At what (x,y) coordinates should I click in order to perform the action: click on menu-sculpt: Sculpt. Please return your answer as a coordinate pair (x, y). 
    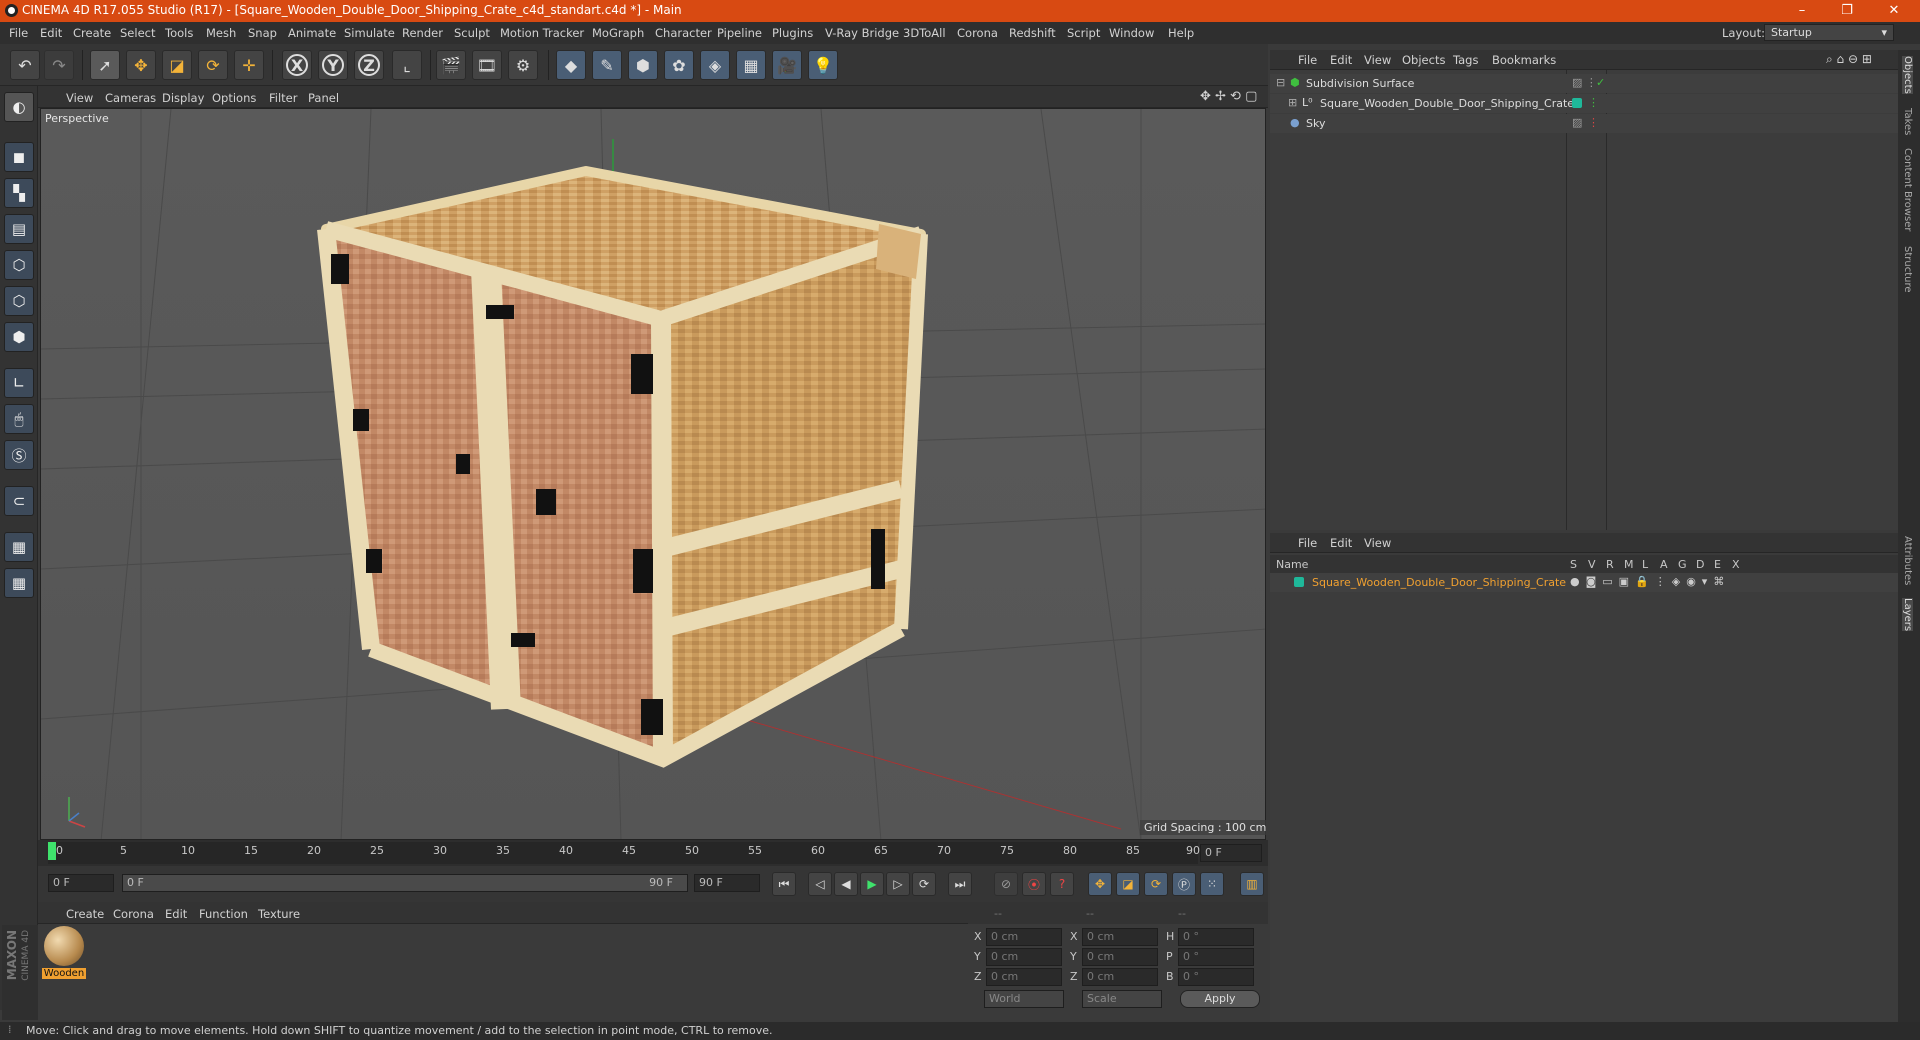
    Looking at the image, I should click on (472, 33).